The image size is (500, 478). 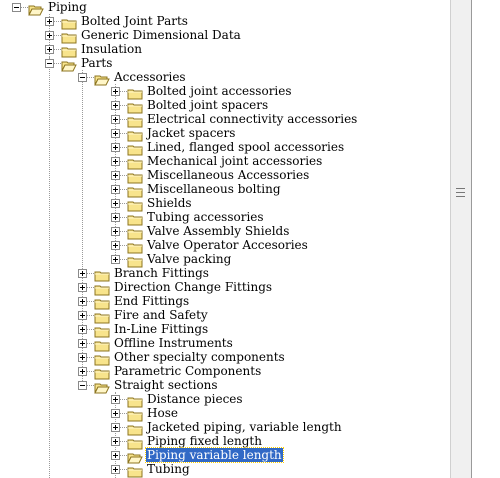 What do you see at coordinates (228, 175) in the screenshot?
I see `tree-item-label: Miscellaneous Accessories` at bounding box center [228, 175].